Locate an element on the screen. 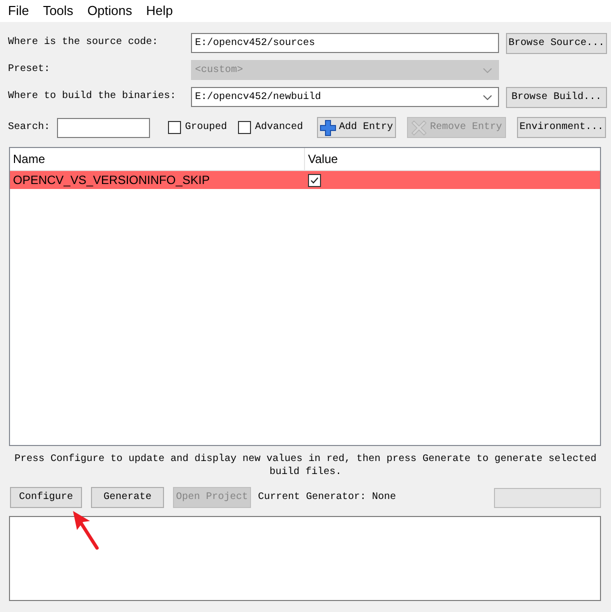 The width and height of the screenshot is (611, 612). table-cell-text: OPENCV_VS_VERSIONINFO_SKIP is located at coordinates (111, 180).